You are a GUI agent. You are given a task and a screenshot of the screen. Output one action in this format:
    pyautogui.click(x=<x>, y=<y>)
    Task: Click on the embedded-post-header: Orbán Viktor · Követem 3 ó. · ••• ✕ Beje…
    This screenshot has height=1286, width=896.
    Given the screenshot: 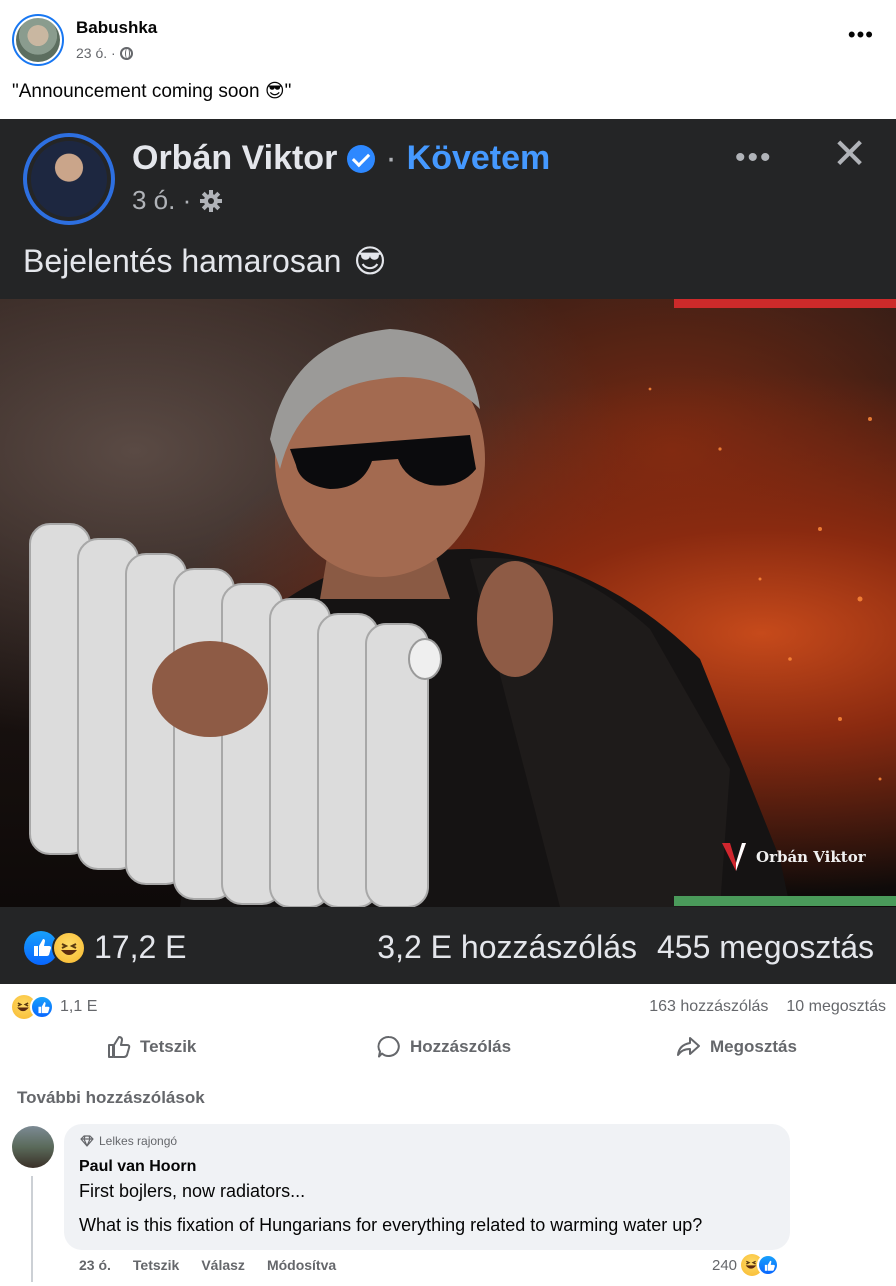 What is the action you would take?
    pyautogui.click(x=448, y=209)
    